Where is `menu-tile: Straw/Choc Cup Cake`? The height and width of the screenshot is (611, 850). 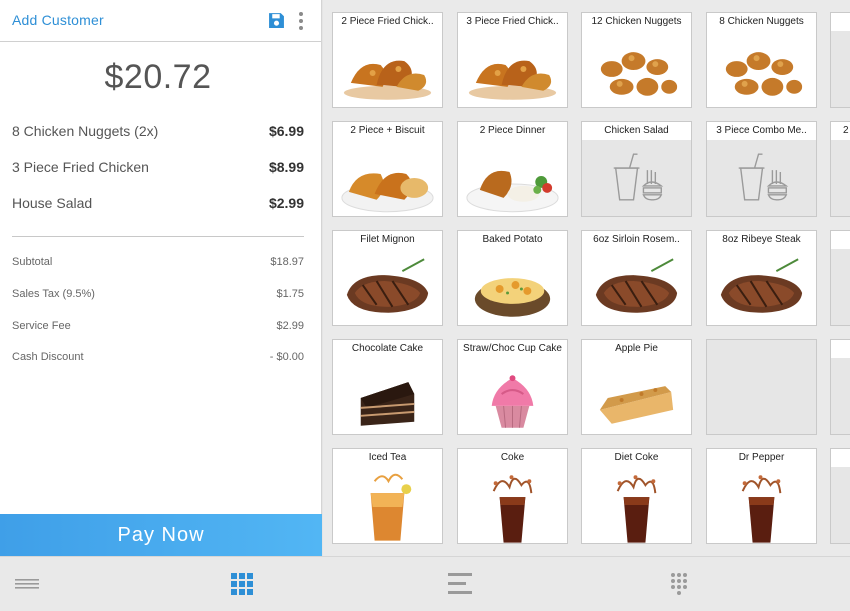 menu-tile: Straw/Choc Cup Cake is located at coordinates (512, 387).